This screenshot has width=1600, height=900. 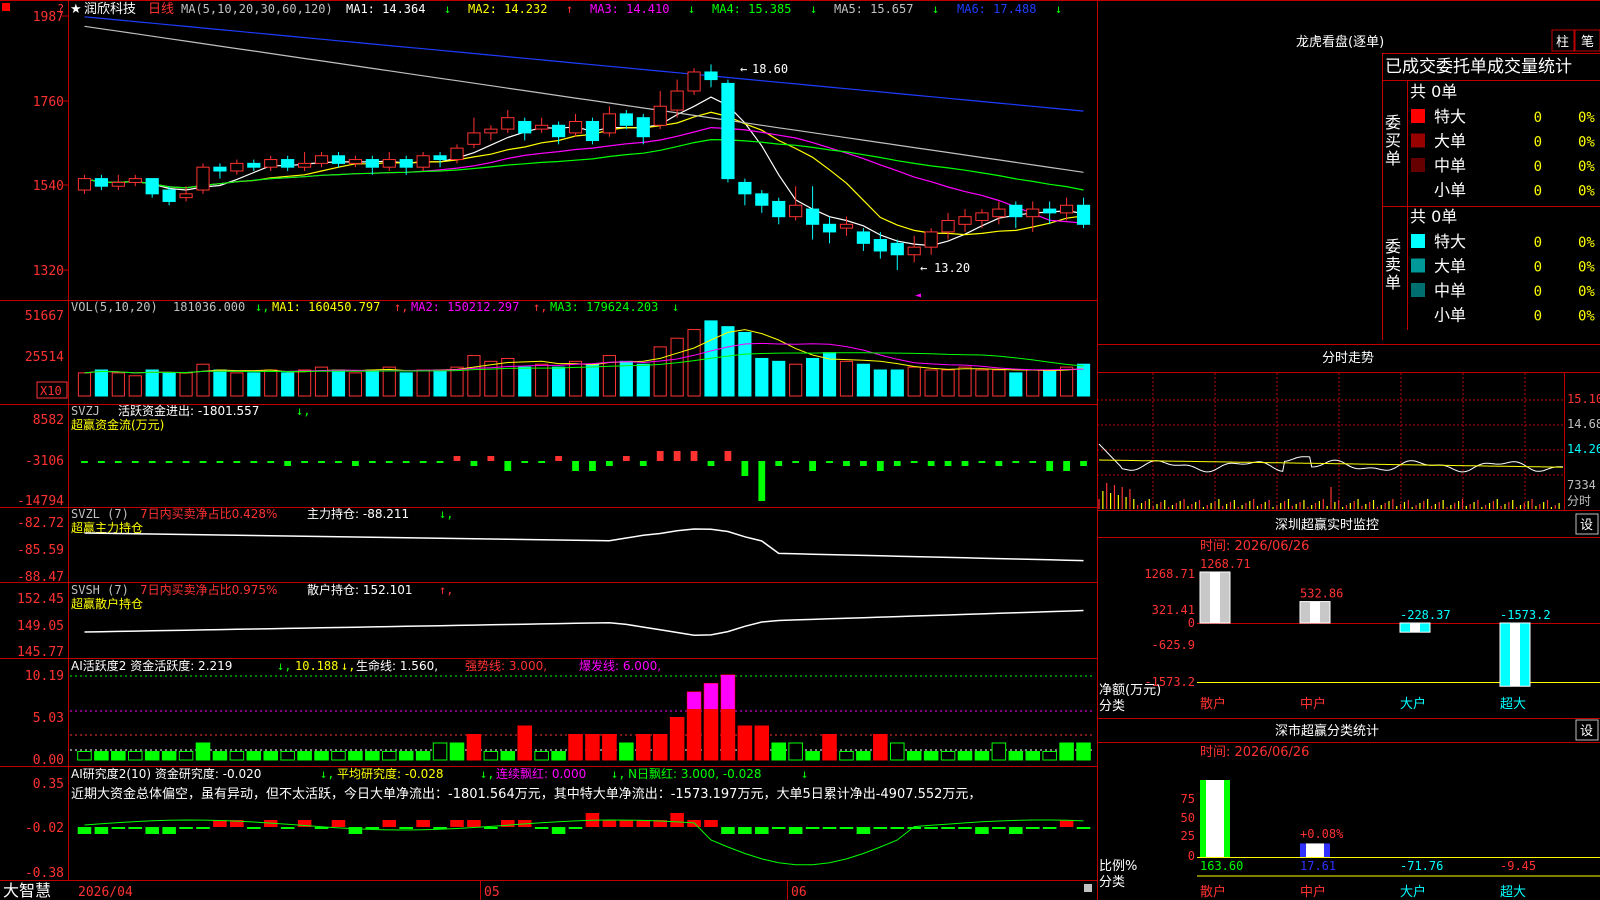 I want to click on menu-icon, so click(x=6, y=7).